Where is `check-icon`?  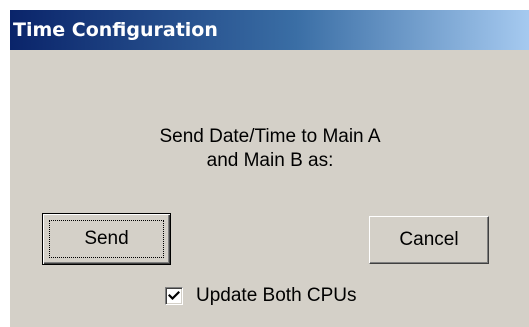 check-icon is located at coordinates (174, 295).